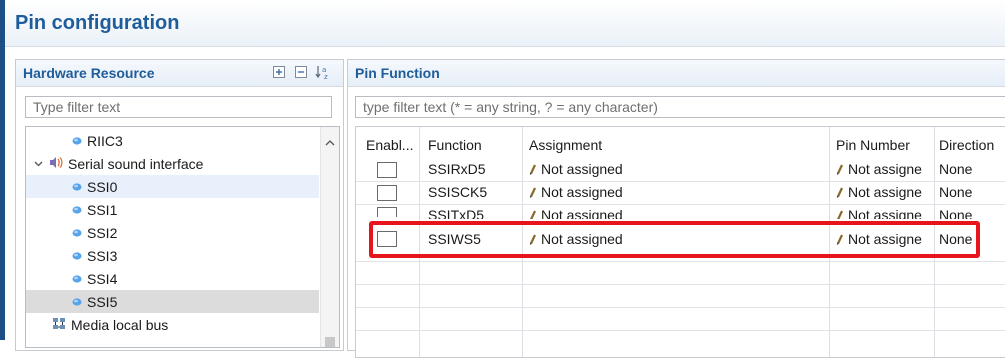  Describe the element at coordinates (330, 342) in the screenshot. I see `scrollbar-thumb` at that location.